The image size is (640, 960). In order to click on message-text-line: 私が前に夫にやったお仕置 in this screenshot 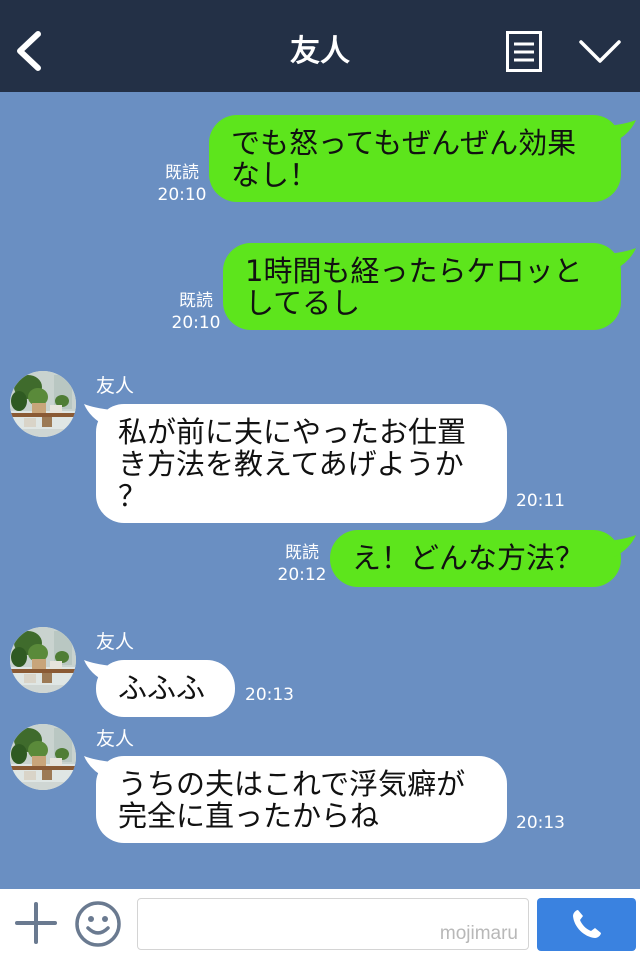, I will do `click(292, 432)`.